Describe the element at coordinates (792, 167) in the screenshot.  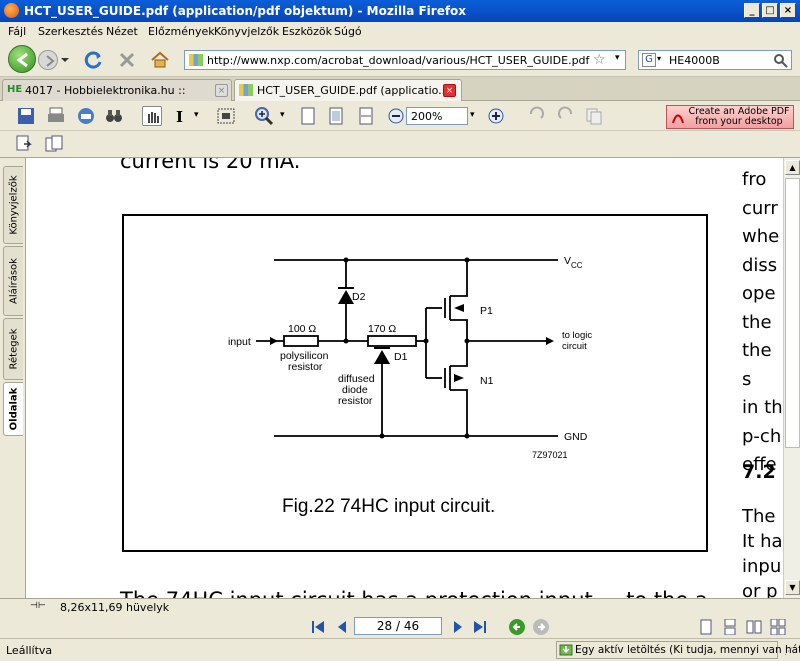
I see `scroll-up-icon: ▲` at that location.